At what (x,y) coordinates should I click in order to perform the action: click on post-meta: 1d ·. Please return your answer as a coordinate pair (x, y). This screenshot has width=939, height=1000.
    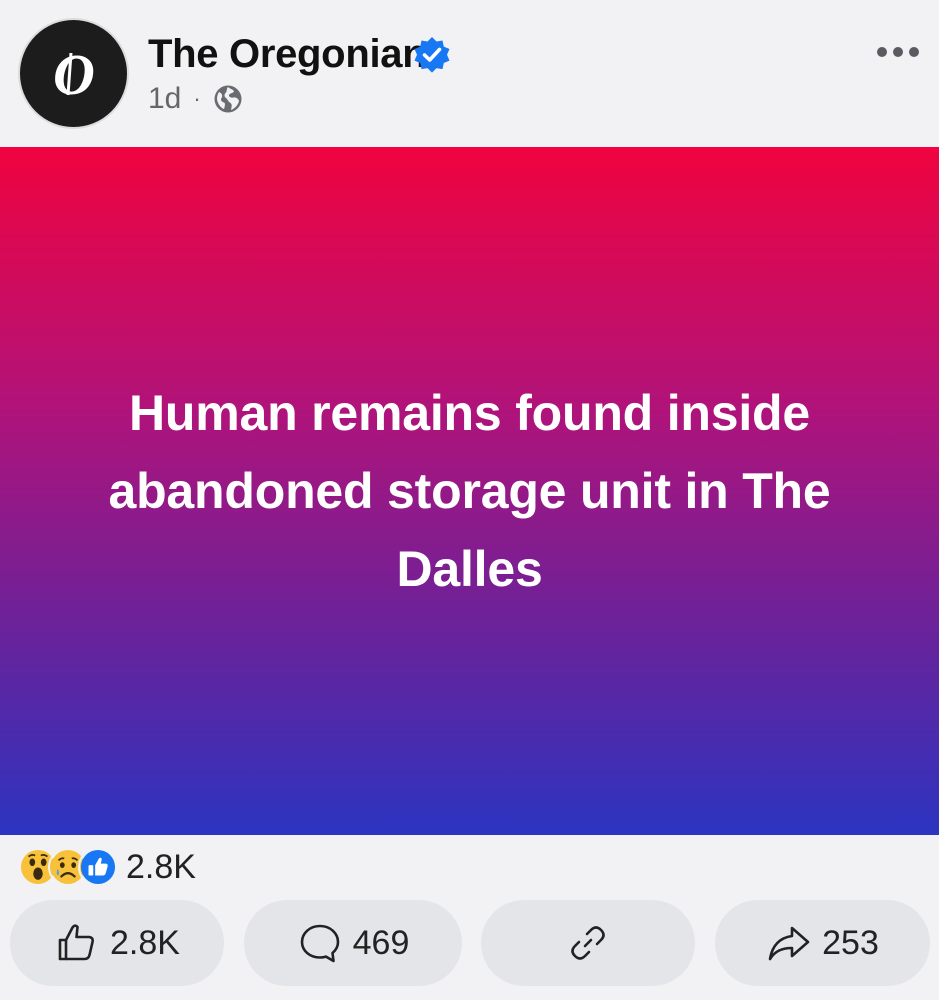
    Looking at the image, I should click on (195, 99).